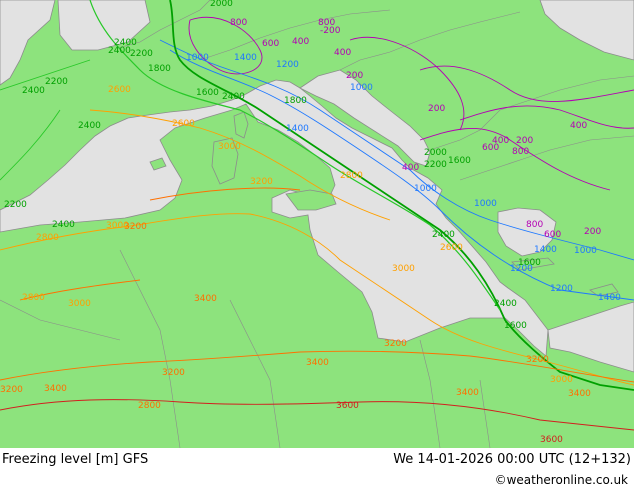  Describe the element at coordinates (512, 459) in the screenshot. I see `forecast-datetime: We 14-01-2026 00:00 UTC (12+132)` at that location.